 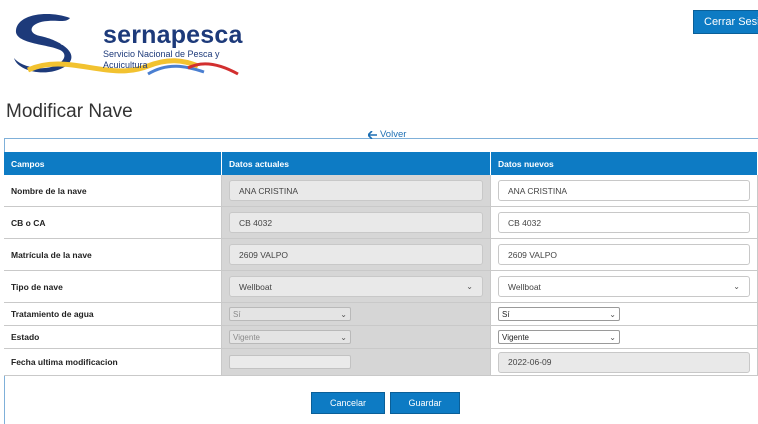 I want to click on new-cb-ca-input: CB 4032, so click(x=624, y=222).